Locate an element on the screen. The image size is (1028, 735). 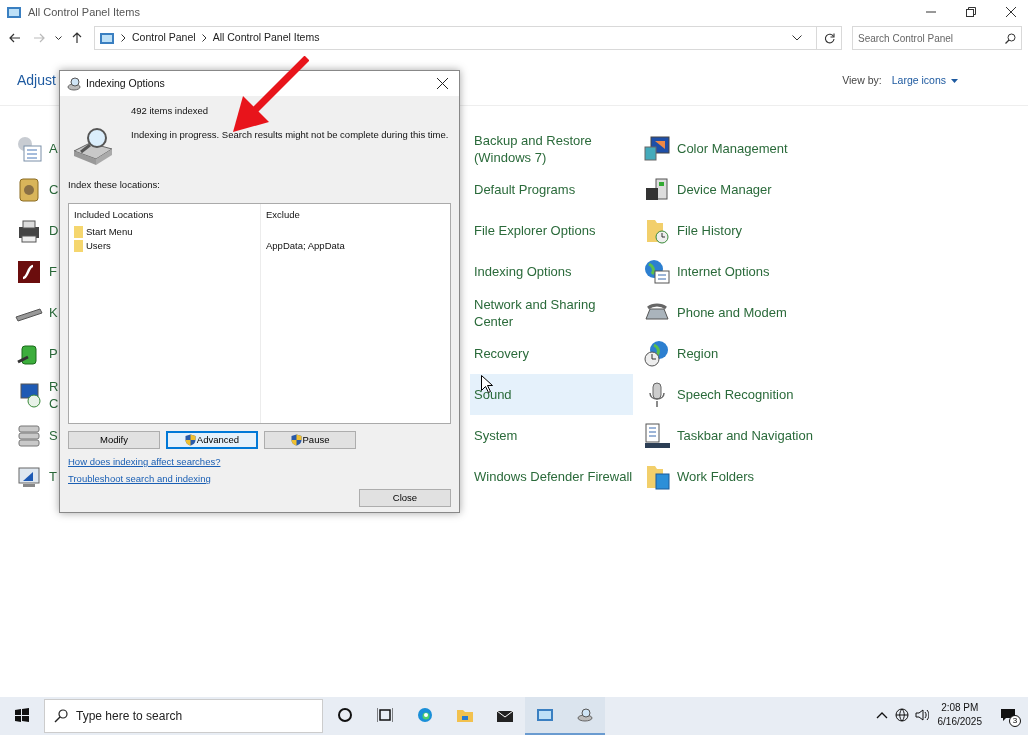
task-view-icon is located at coordinates (385, 715).